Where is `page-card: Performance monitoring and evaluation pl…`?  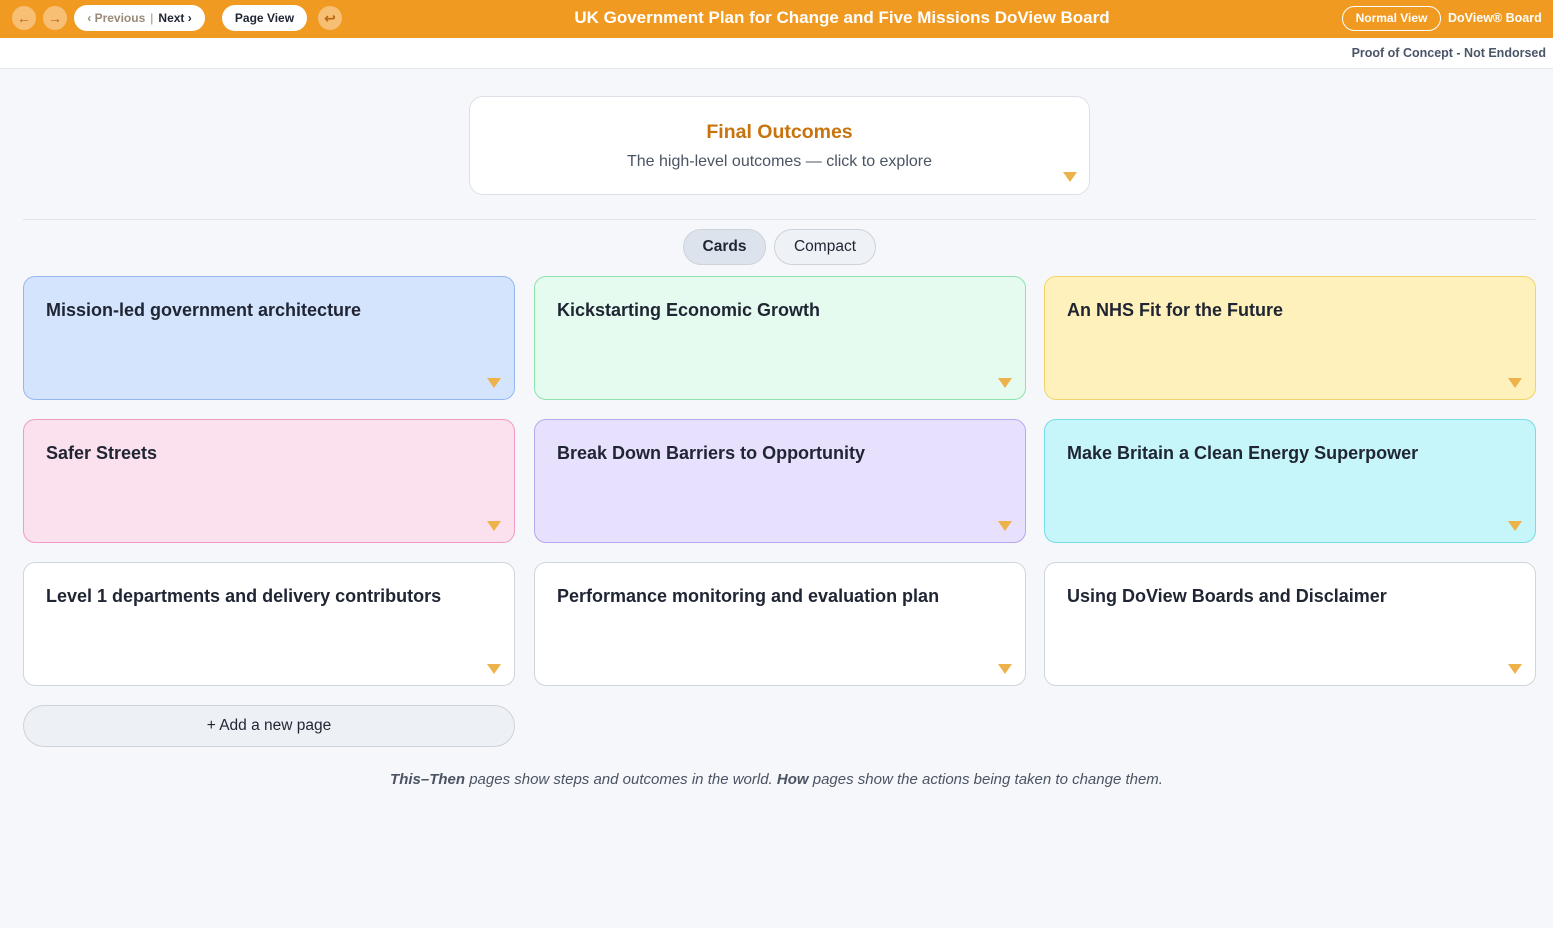 page-card: Performance monitoring and evaluation pl… is located at coordinates (780, 624).